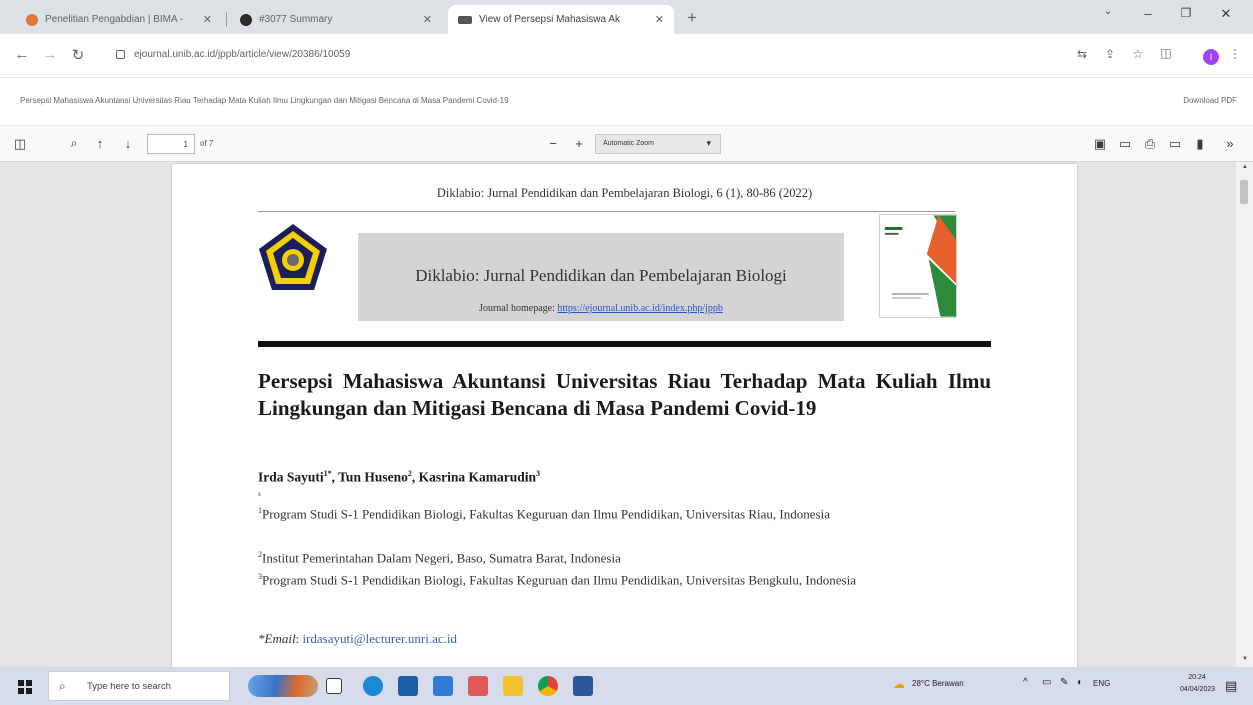 The width and height of the screenshot is (1253, 705). What do you see at coordinates (658, 144) in the screenshot?
I see `zoom-select: Automatic Zoom ▾` at bounding box center [658, 144].